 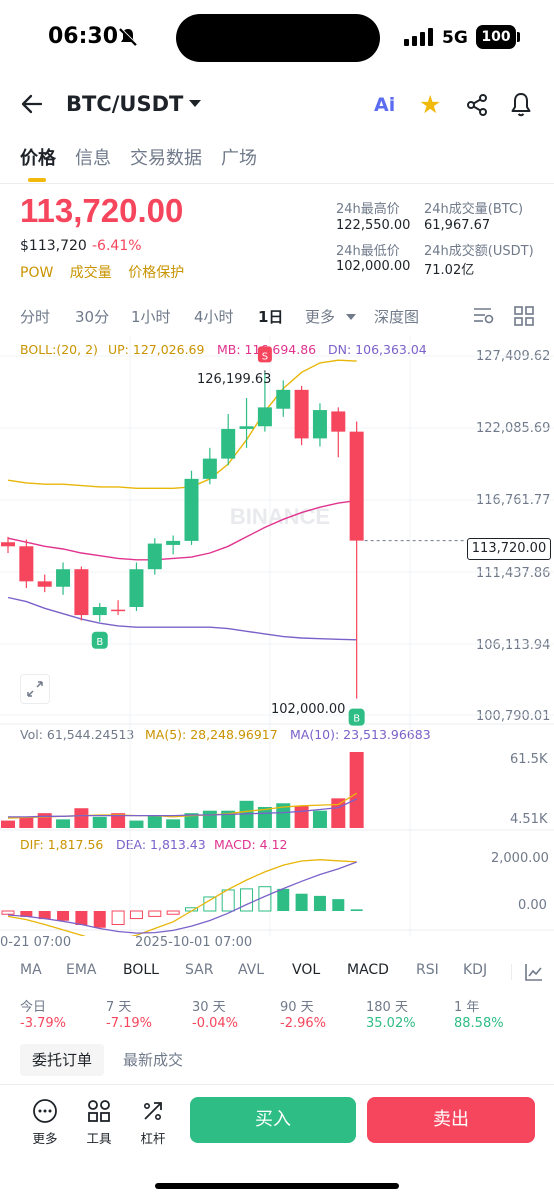 I want to click on ai-icon: Ai, so click(x=384, y=105).